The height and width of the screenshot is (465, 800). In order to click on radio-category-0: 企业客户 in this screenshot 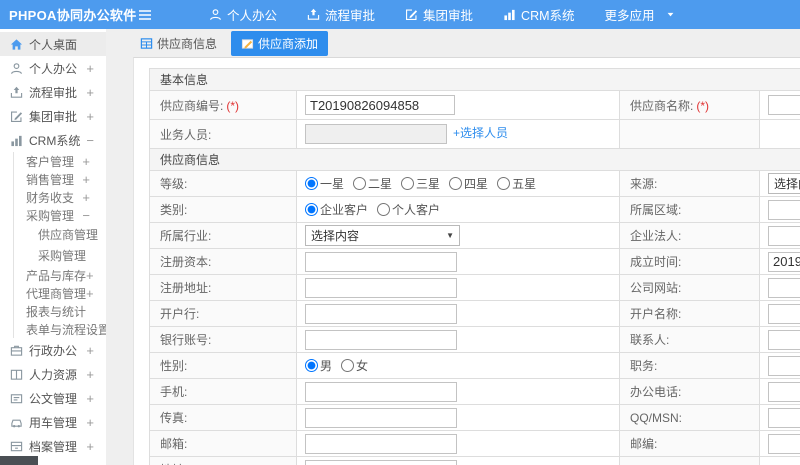, I will do `click(336, 210)`.